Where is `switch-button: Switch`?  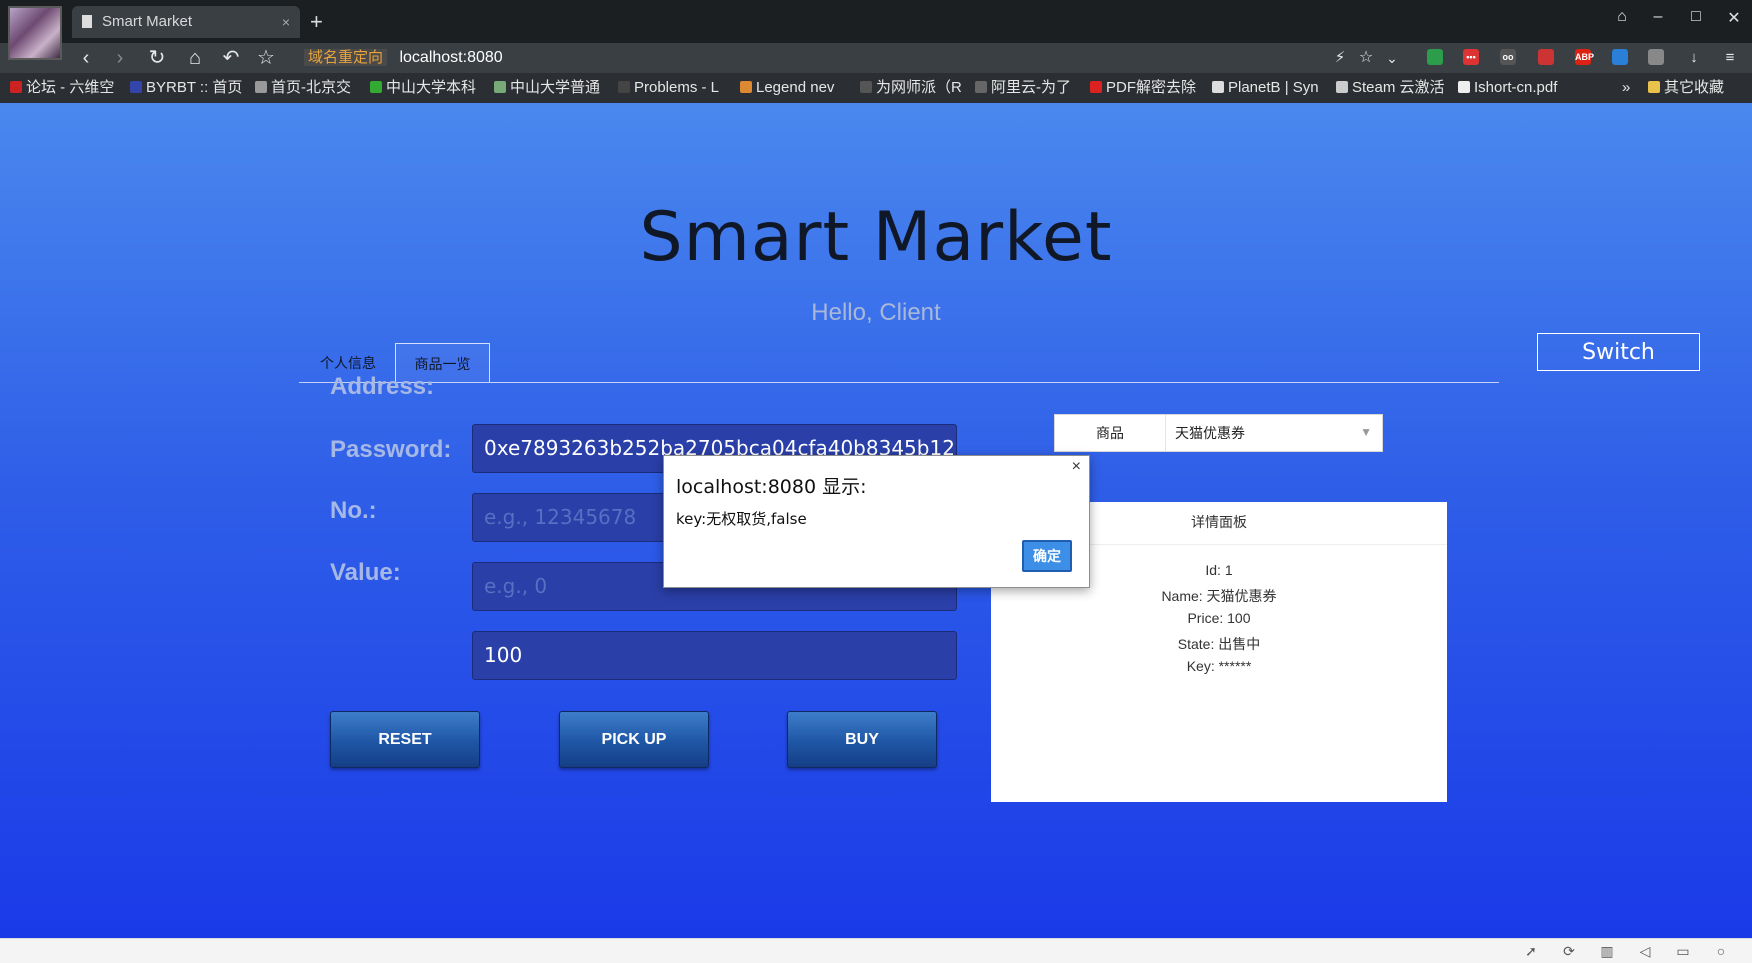
switch-button: Switch is located at coordinates (1618, 352).